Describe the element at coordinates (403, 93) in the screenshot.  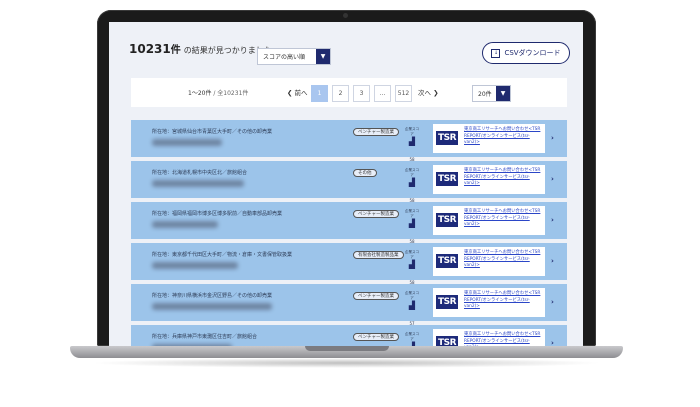
I see `page-button-last: 512` at that location.